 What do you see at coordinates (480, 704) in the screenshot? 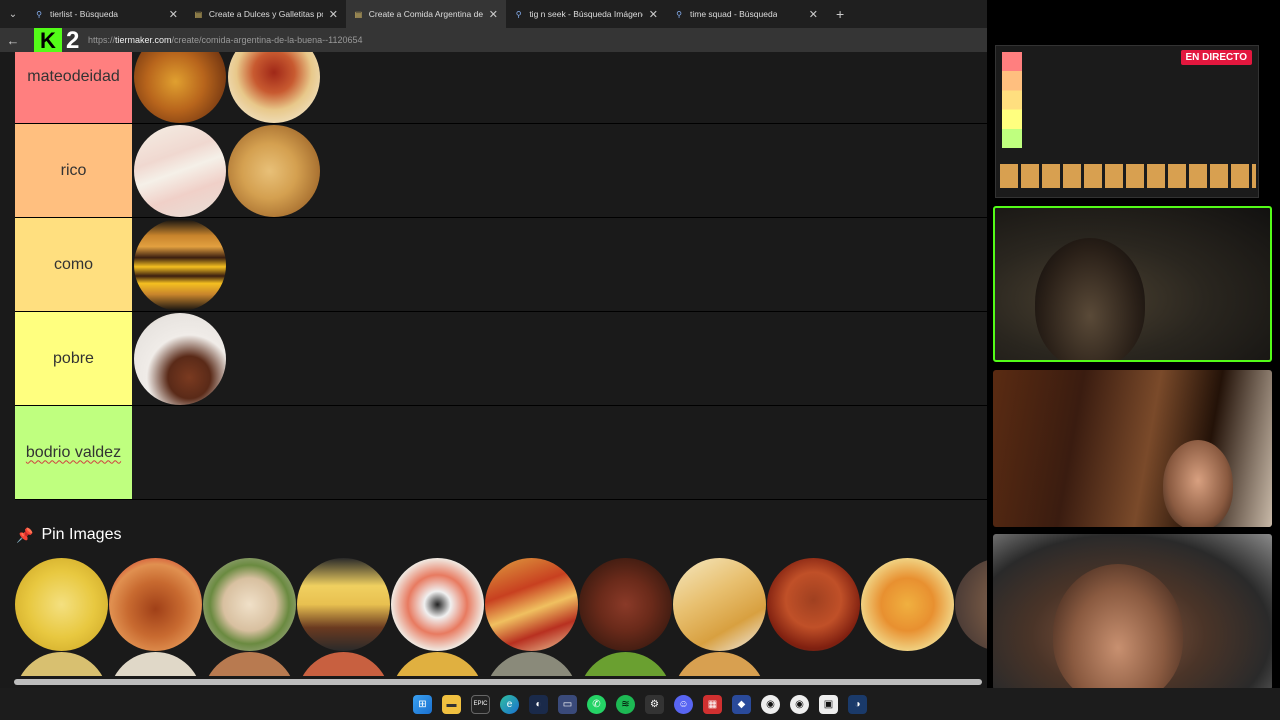
I see `epic-games-icon: EPIC` at bounding box center [480, 704].